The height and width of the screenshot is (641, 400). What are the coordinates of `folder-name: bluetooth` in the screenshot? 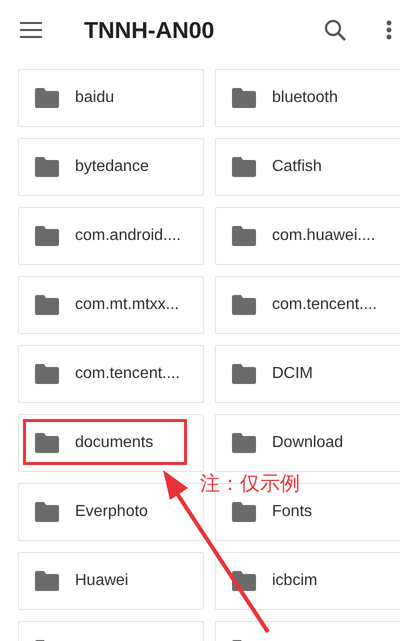 It's located at (305, 98).